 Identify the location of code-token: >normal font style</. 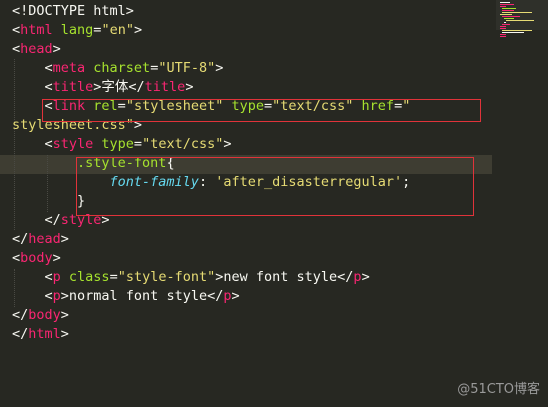
(142, 296).